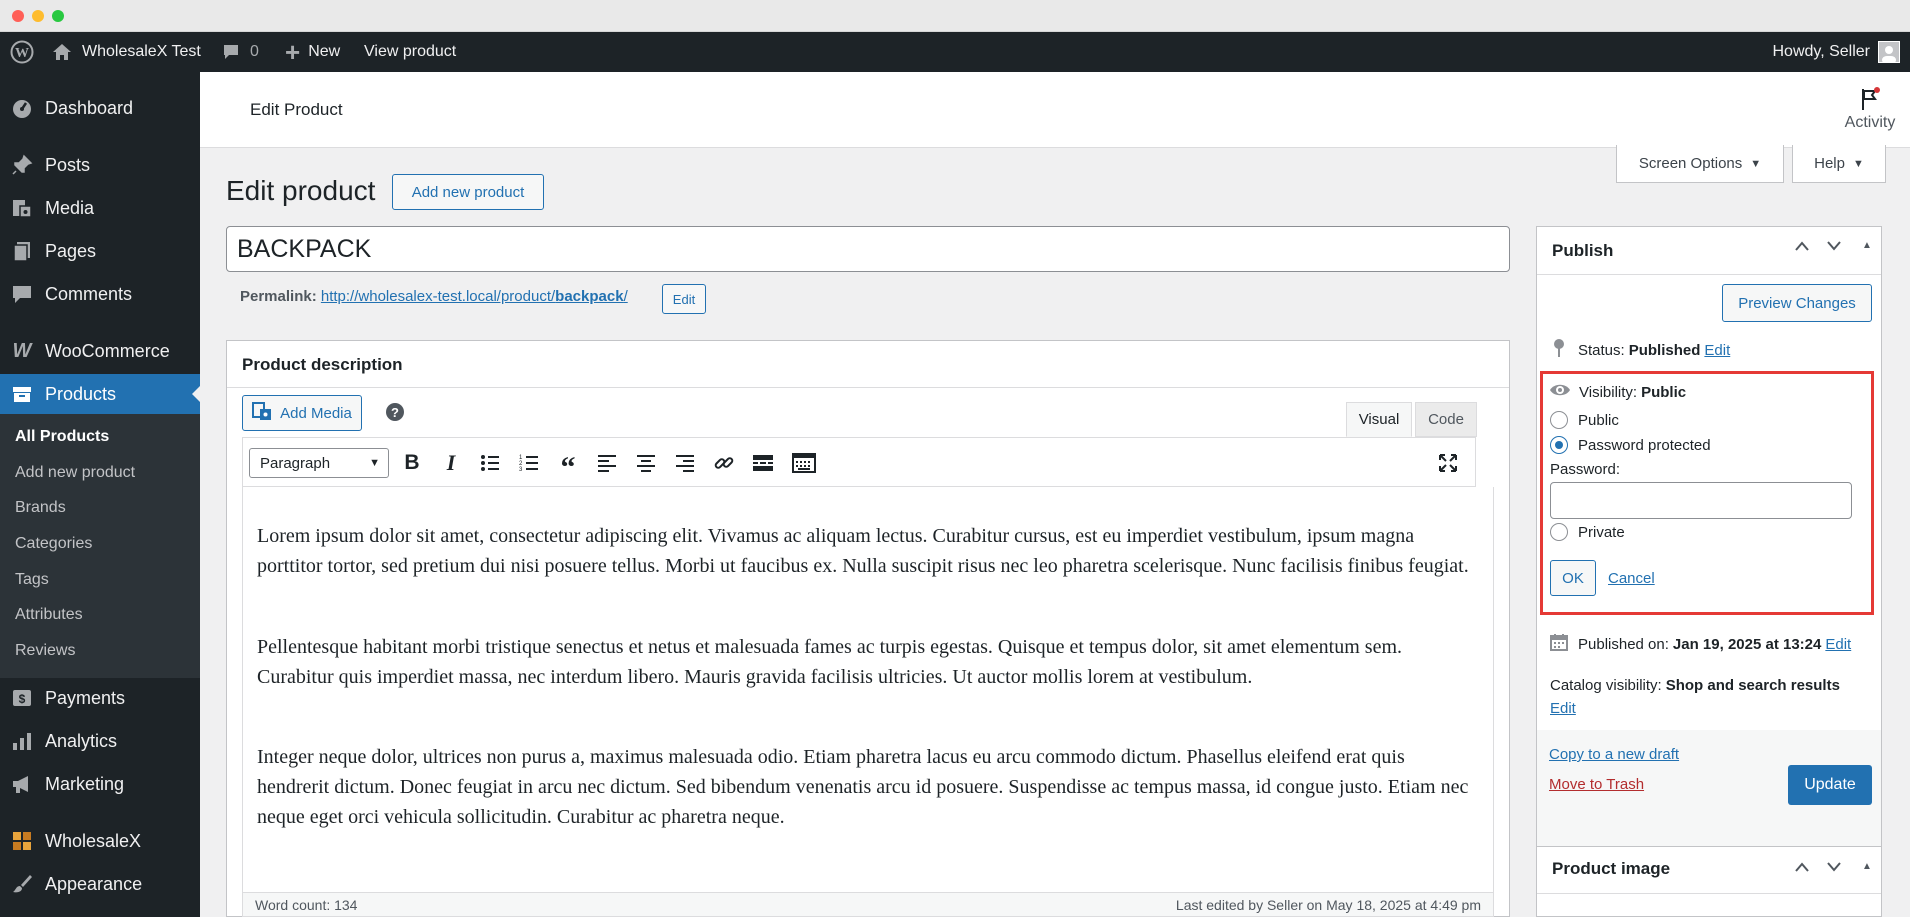 The width and height of the screenshot is (1910, 917). I want to click on window-close-button, so click(18, 16).